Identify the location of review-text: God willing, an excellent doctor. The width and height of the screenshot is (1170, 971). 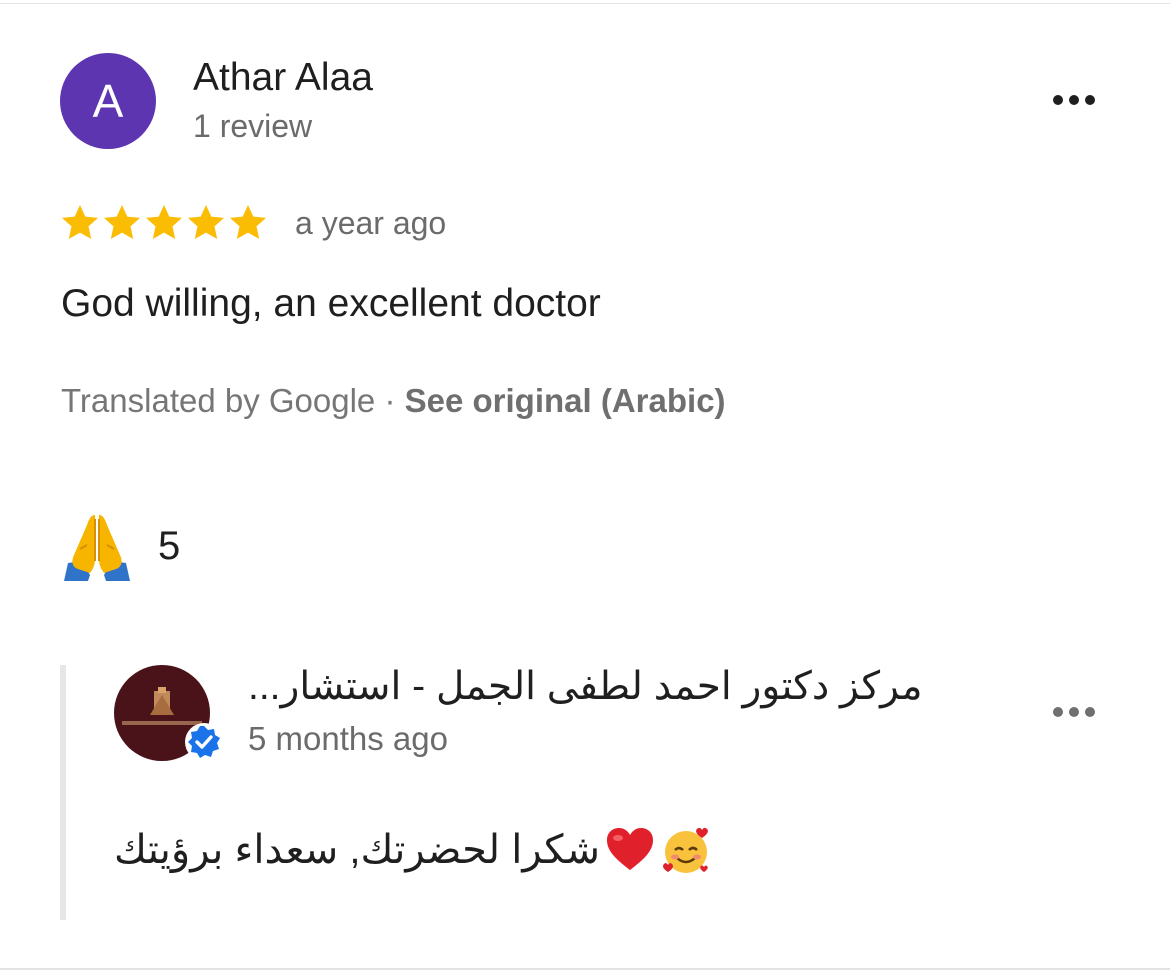
(331, 303).